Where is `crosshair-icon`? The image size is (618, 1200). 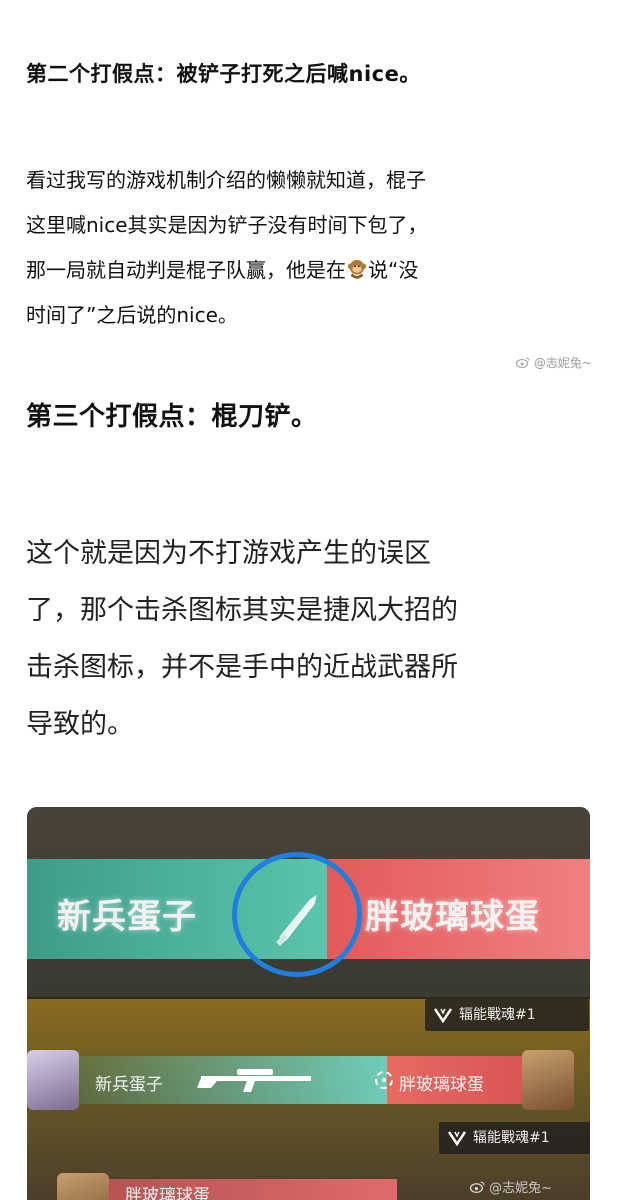 crosshair-icon is located at coordinates (384, 1080).